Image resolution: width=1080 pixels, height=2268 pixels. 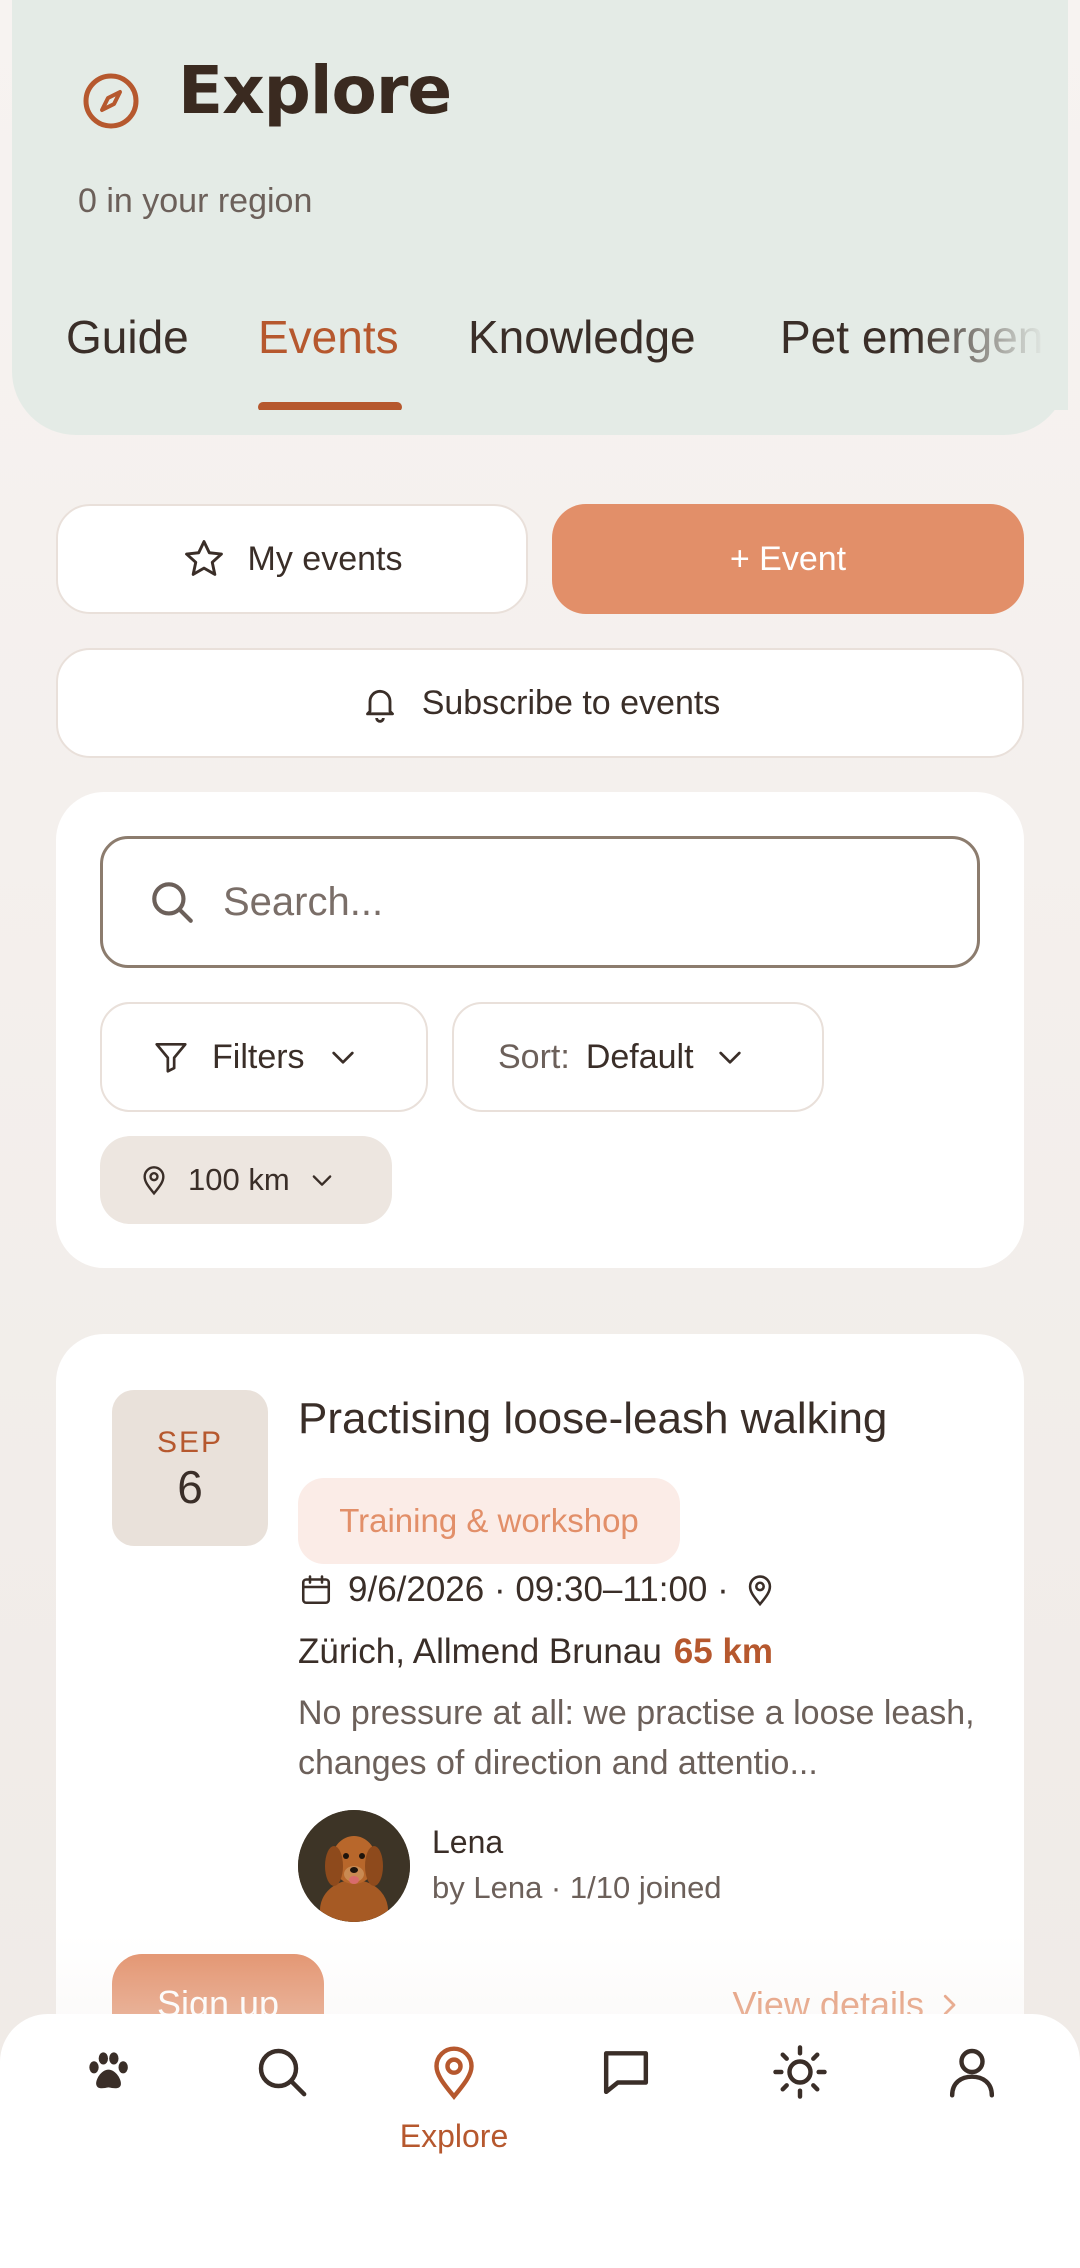 What do you see at coordinates (203, 558) in the screenshot?
I see `star-icon` at bounding box center [203, 558].